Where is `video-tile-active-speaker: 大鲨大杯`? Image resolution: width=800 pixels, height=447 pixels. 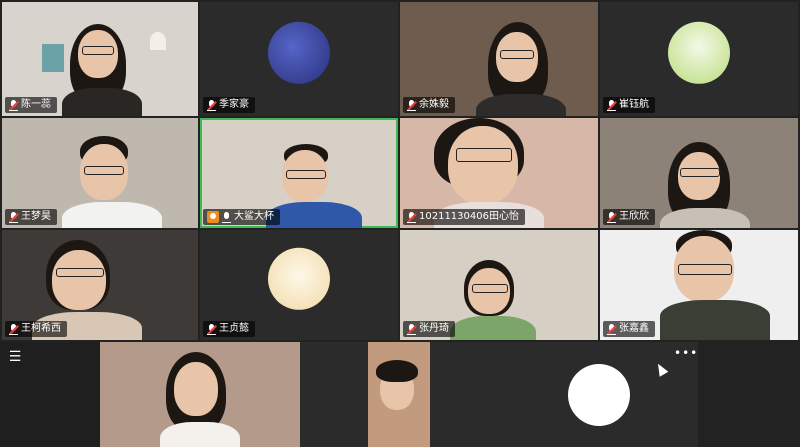 video-tile-active-speaker: 大鲨大杯 is located at coordinates (299, 173).